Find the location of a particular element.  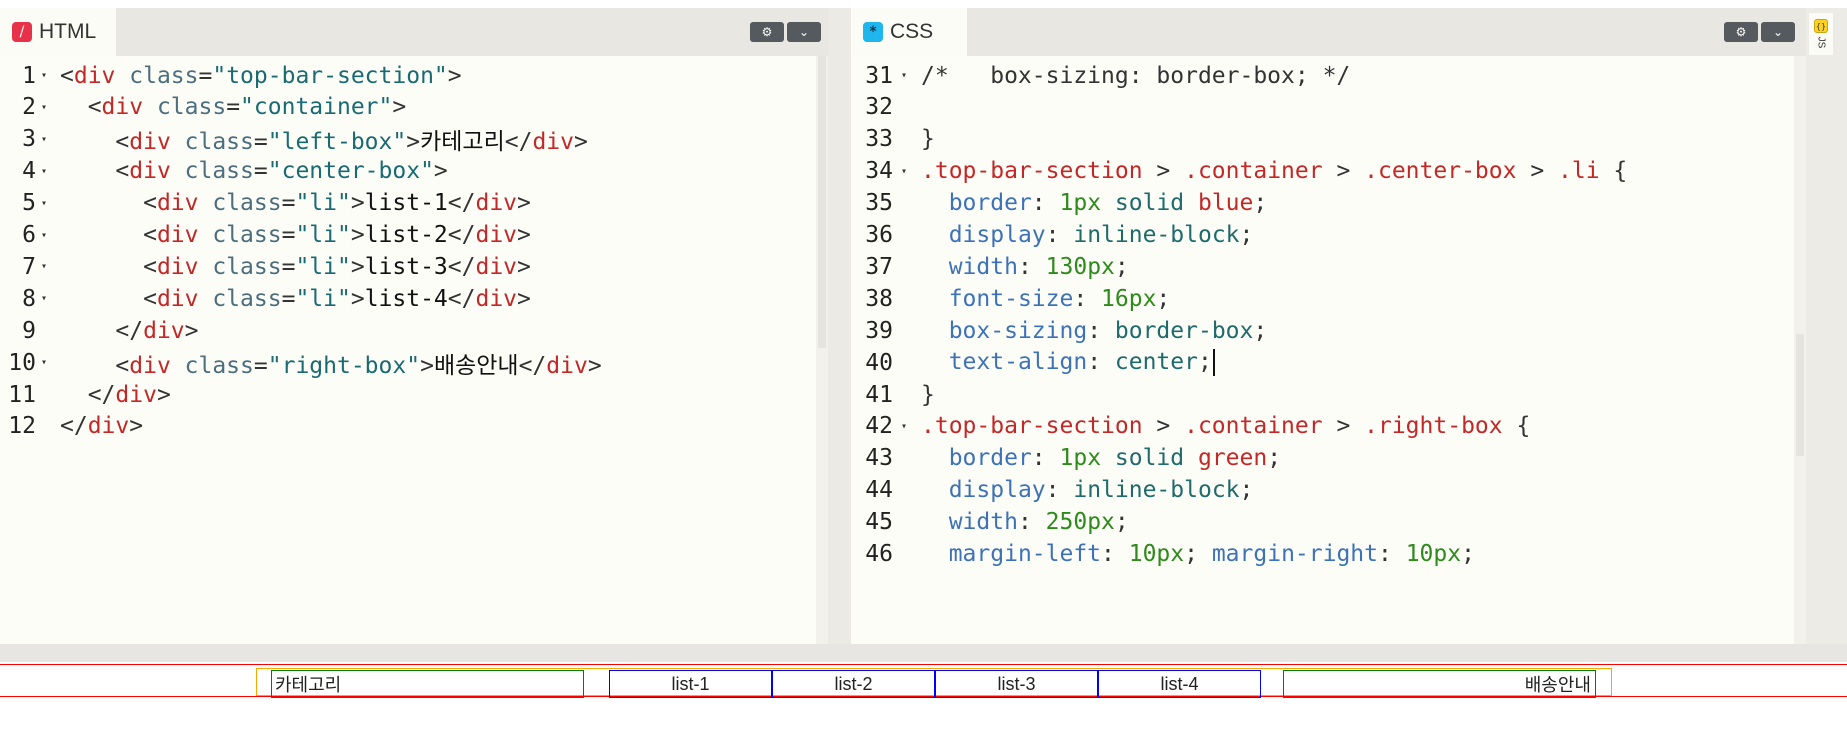

css-scrollbar is located at coordinates (1800, 350).